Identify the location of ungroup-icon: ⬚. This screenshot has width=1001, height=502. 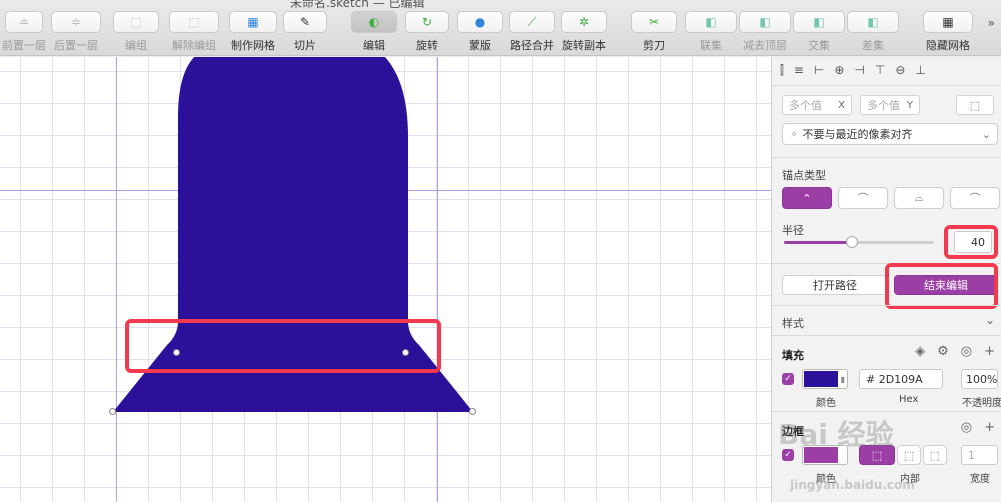
(194, 22).